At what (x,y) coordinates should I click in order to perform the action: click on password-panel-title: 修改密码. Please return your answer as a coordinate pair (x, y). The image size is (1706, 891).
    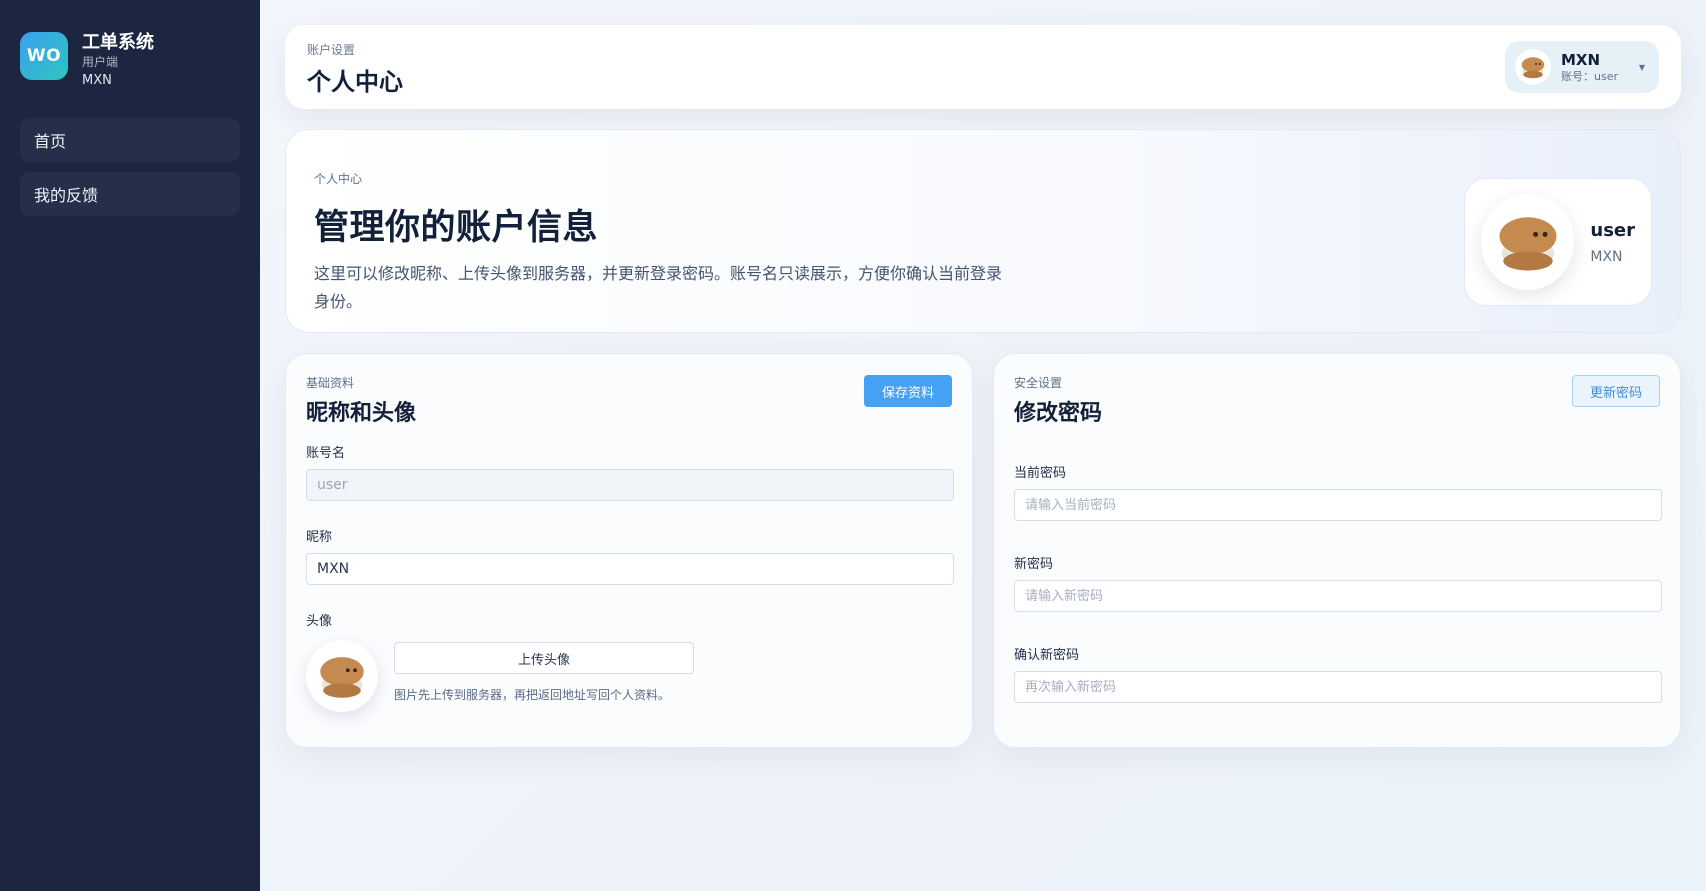
    Looking at the image, I should click on (1058, 413).